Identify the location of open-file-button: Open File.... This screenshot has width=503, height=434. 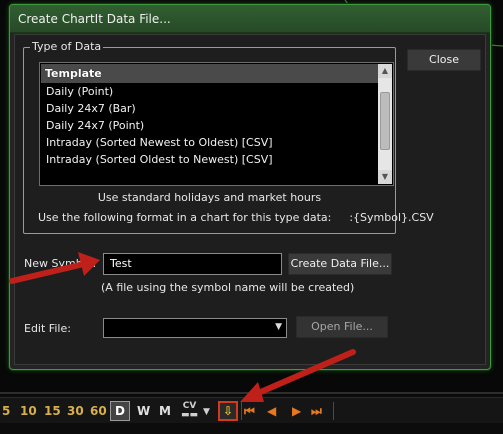
(342, 327).